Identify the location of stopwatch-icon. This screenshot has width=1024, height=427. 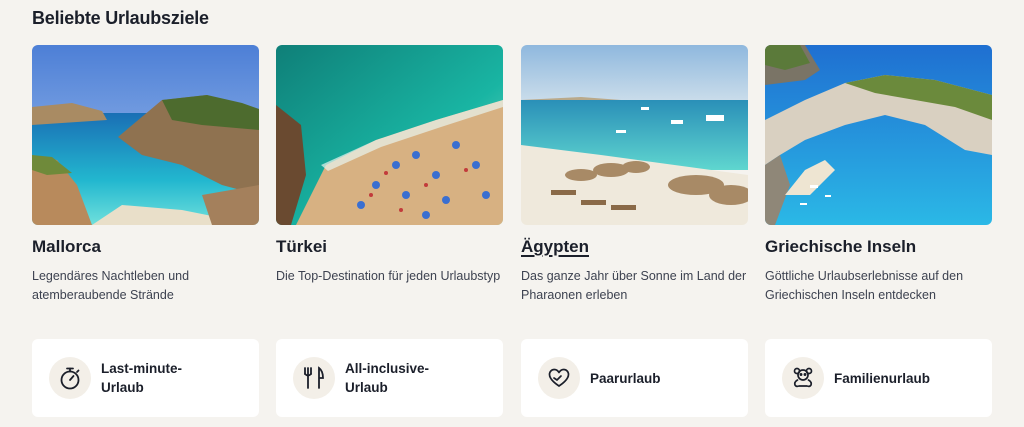
(70, 378).